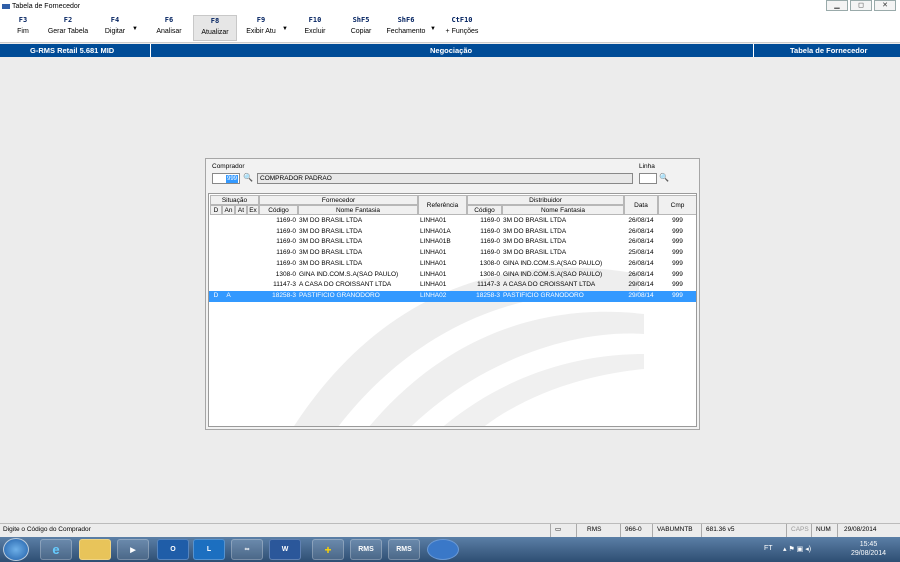  Describe the element at coordinates (798, 530) in the screenshot. I see `status-caps: CAPS` at that location.